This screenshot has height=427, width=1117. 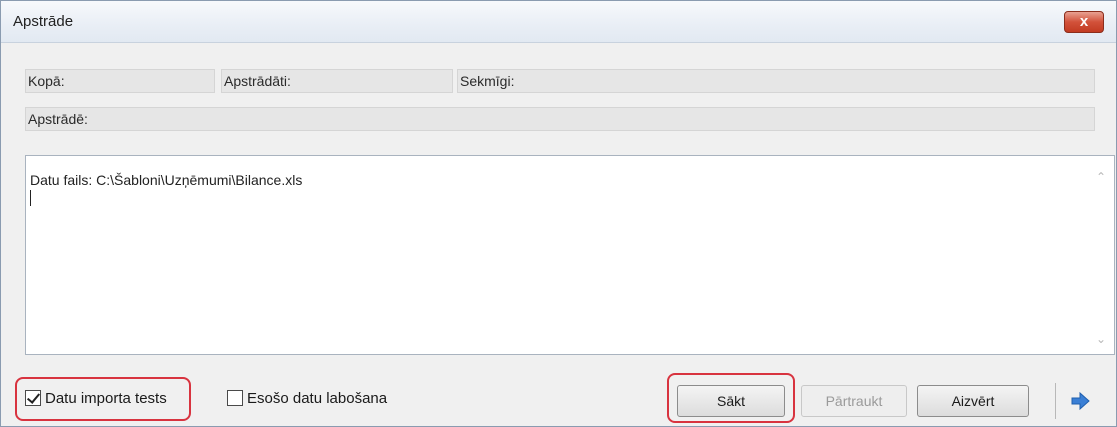 What do you see at coordinates (558, 22) in the screenshot?
I see `title-bar: Apstrāde x` at bounding box center [558, 22].